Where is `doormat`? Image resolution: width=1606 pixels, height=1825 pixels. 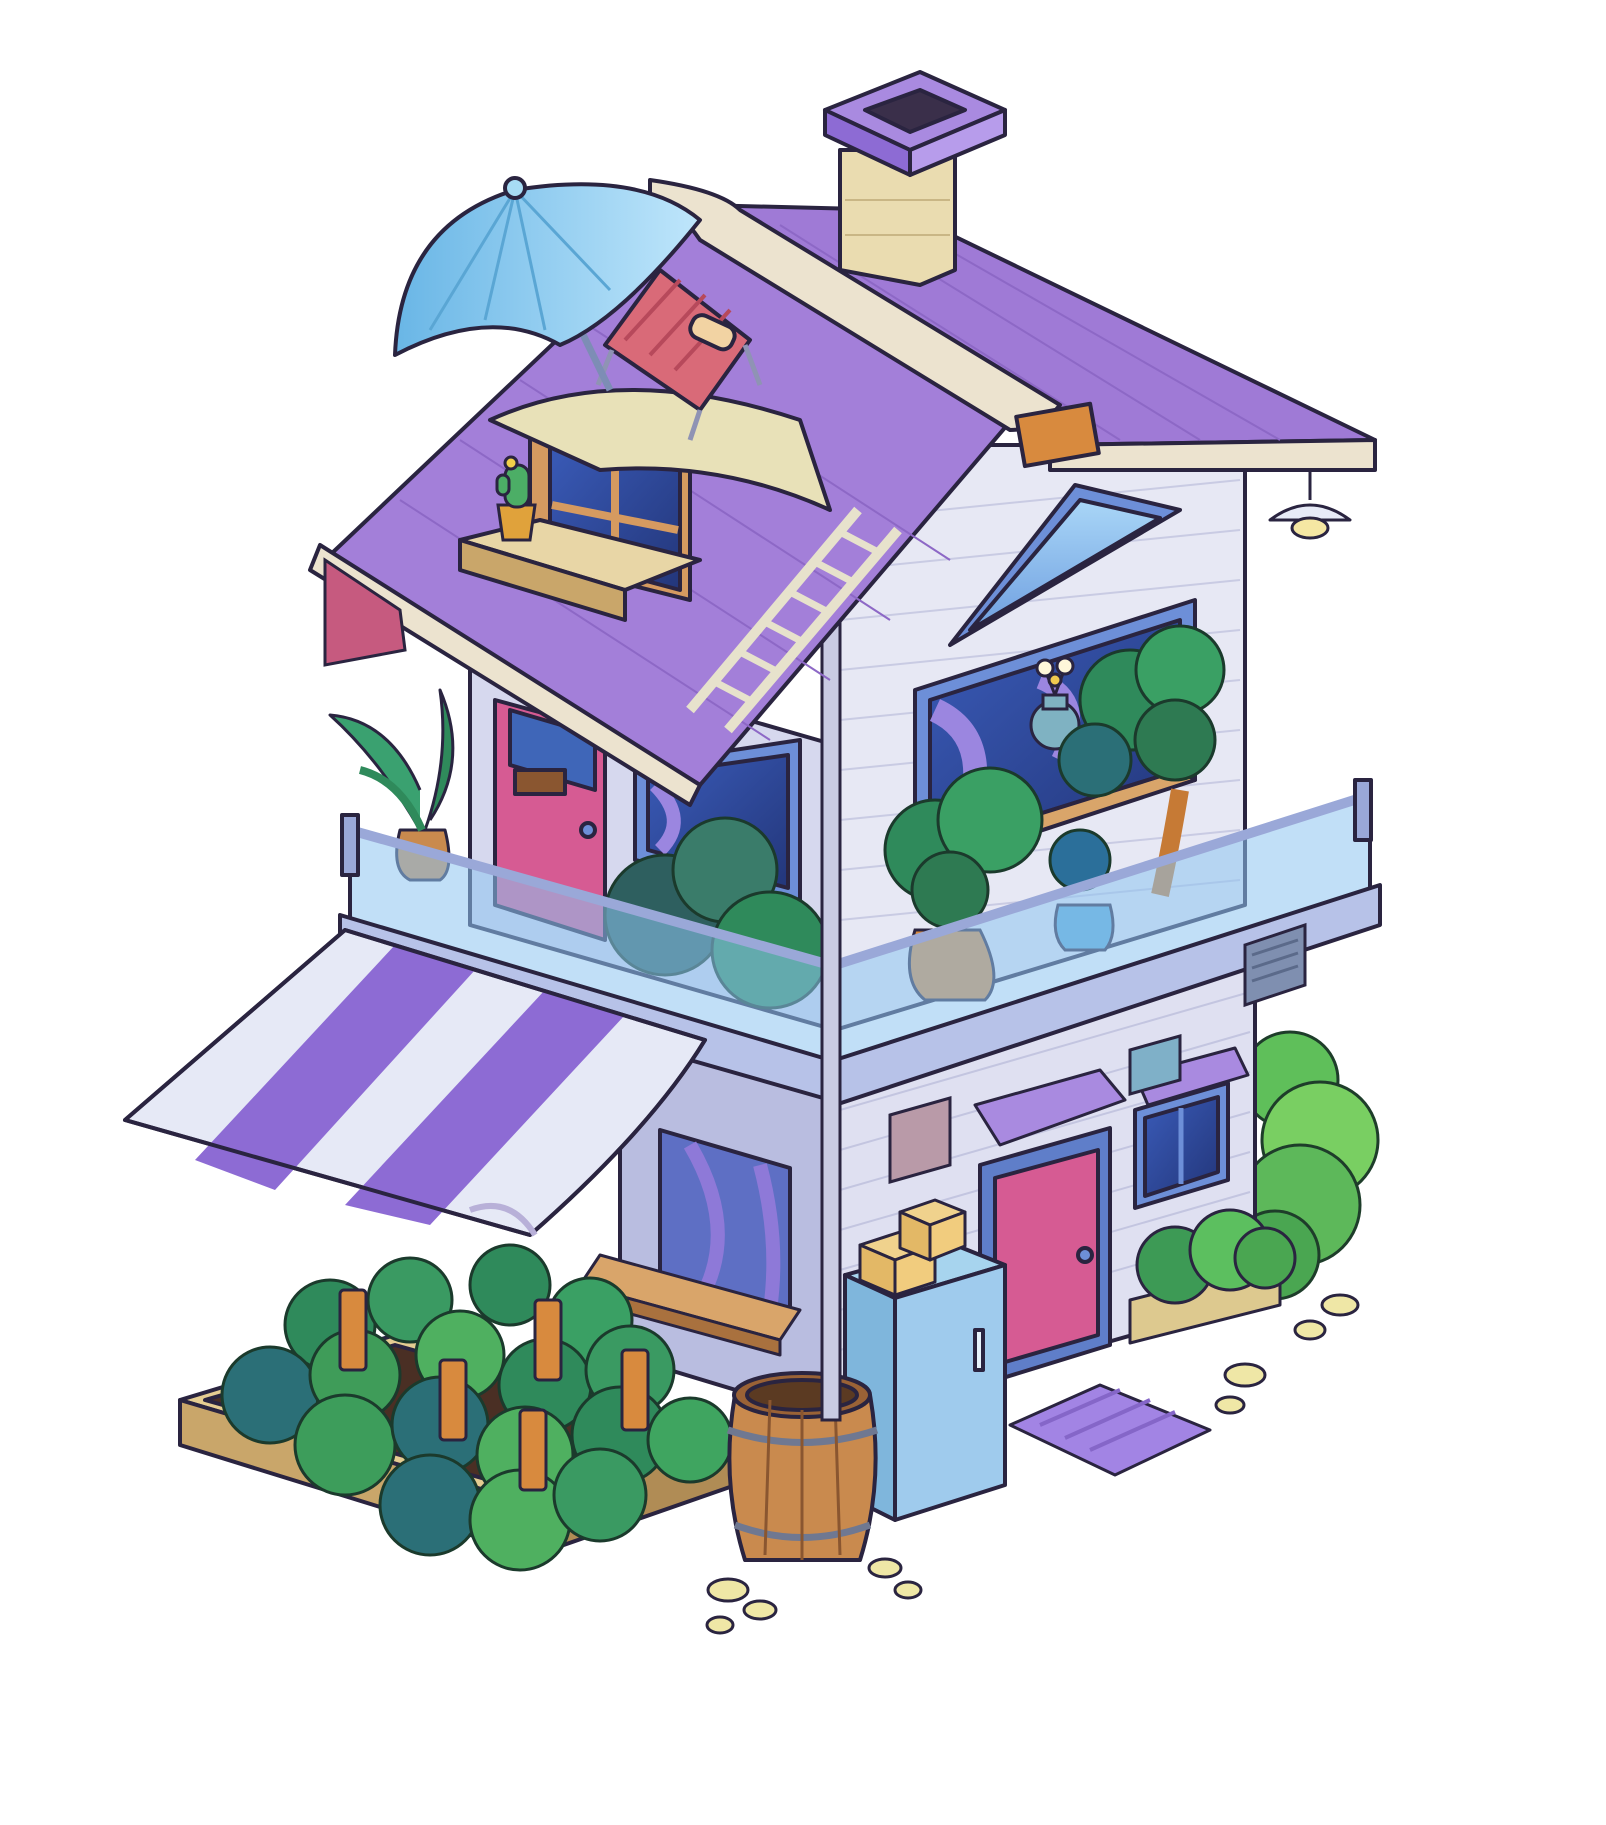
doormat is located at coordinates (1110, 1430).